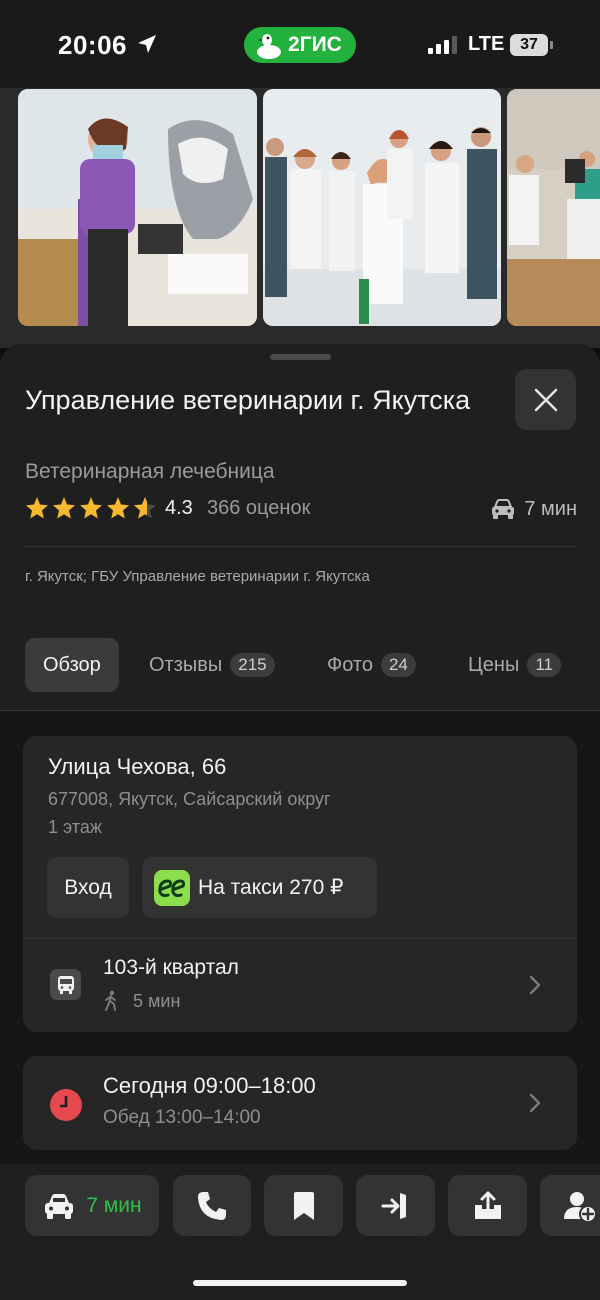 The width and height of the screenshot is (600, 1300). Describe the element at coordinates (114, 1205) in the screenshot. I see `route-time-label: 7 мин` at that location.